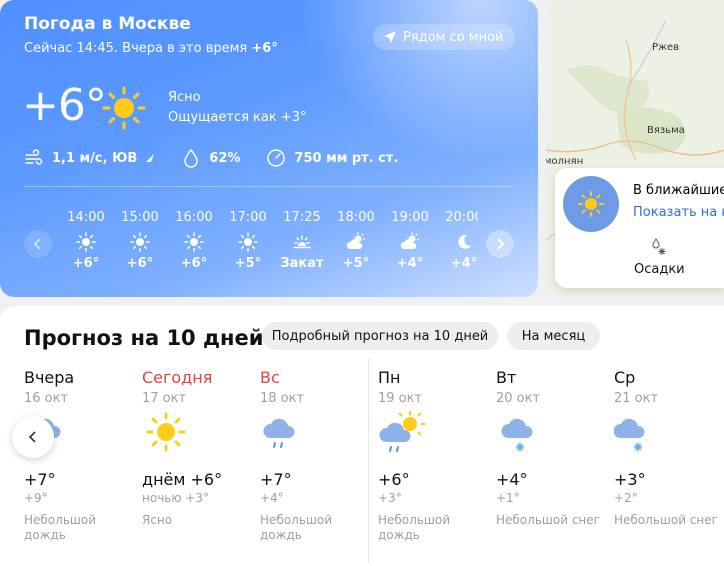  What do you see at coordinates (272, 498) in the screenshot?
I see `night-temp: +4°` at bounding box center [272, 498].